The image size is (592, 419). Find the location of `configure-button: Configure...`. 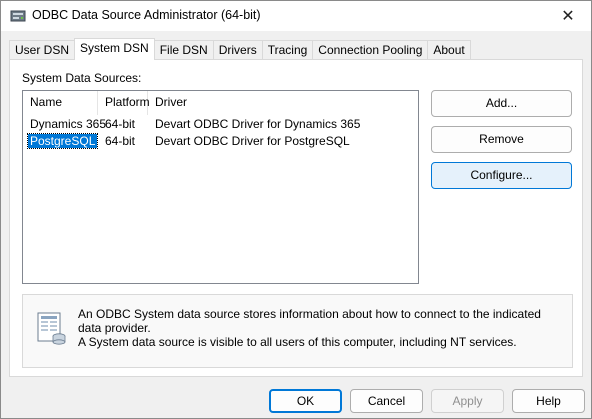

configure-button: Configure... is located at coordinates (501, 175).